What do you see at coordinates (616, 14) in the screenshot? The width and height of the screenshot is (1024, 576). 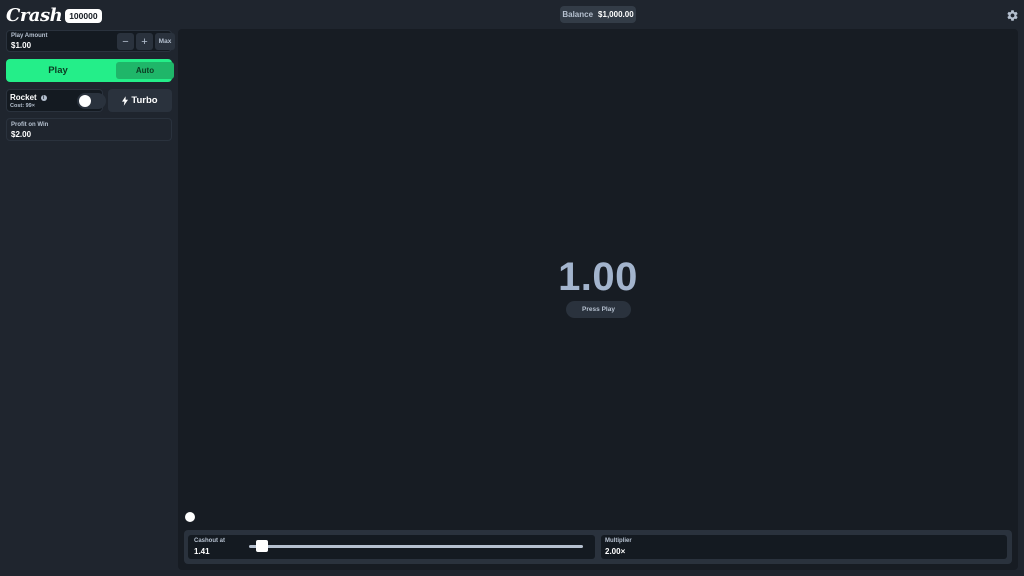 I see `balance-value: $1,000.00` at bounding box center [616, 14].